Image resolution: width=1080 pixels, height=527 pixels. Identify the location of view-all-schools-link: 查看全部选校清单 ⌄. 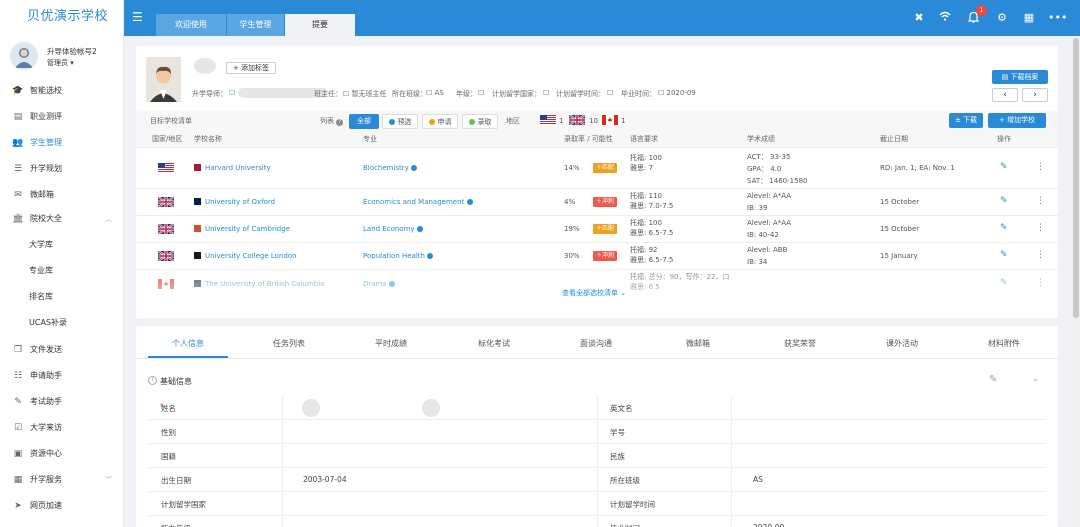
(594, 293).